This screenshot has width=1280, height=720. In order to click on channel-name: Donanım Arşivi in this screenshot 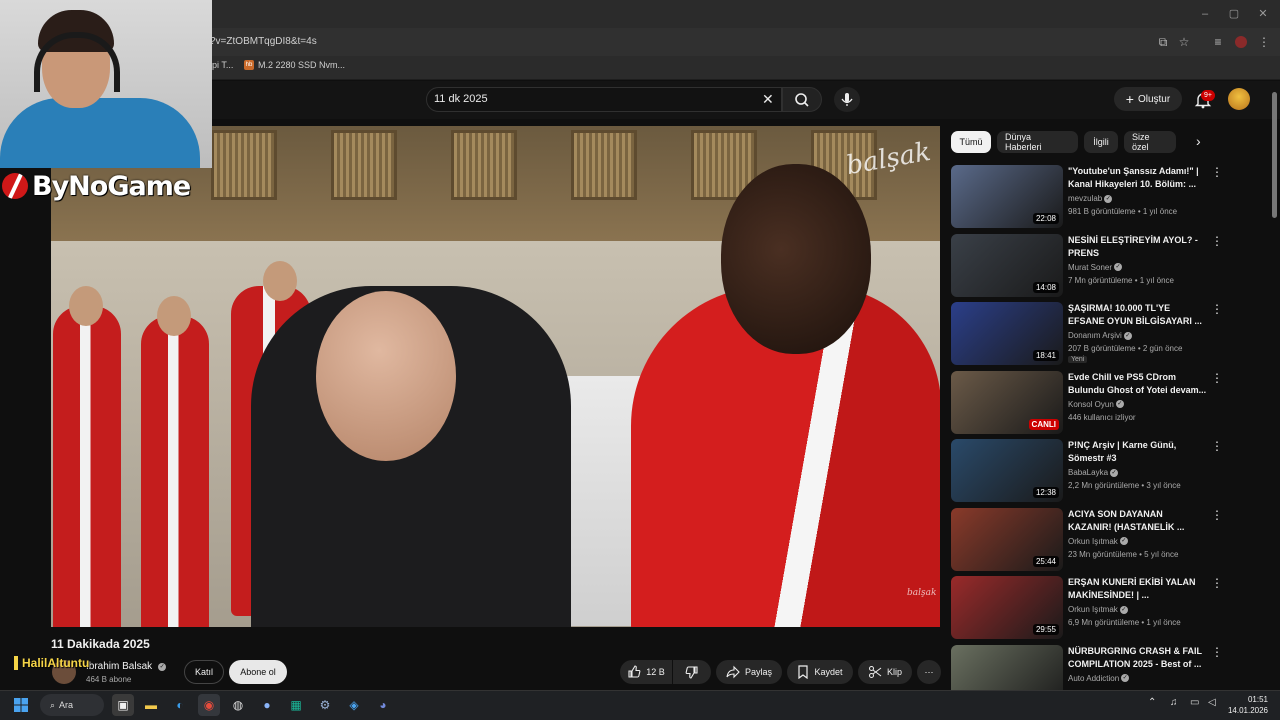, I will do `click(1095, 335)`.